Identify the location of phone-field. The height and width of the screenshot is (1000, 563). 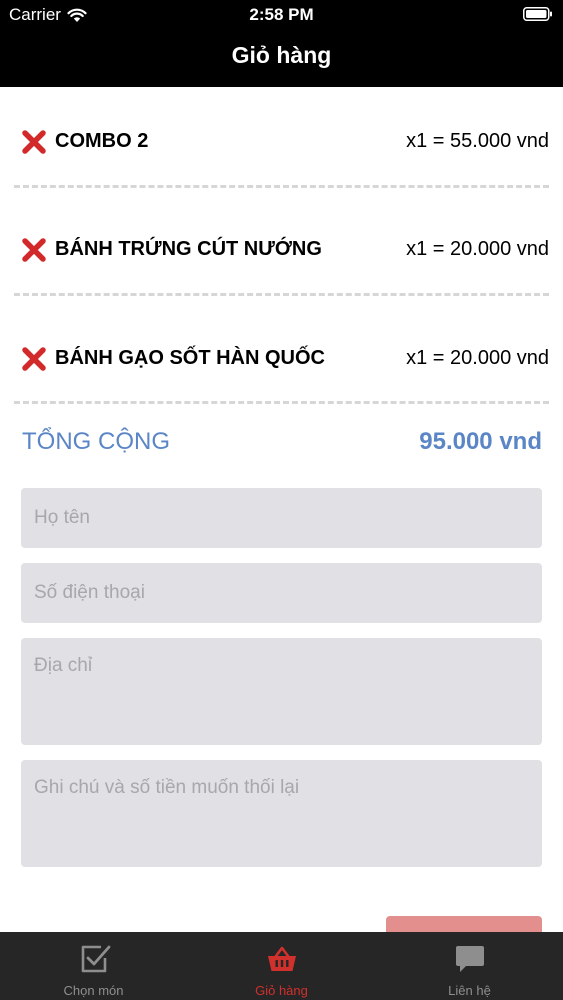
(281, 593).